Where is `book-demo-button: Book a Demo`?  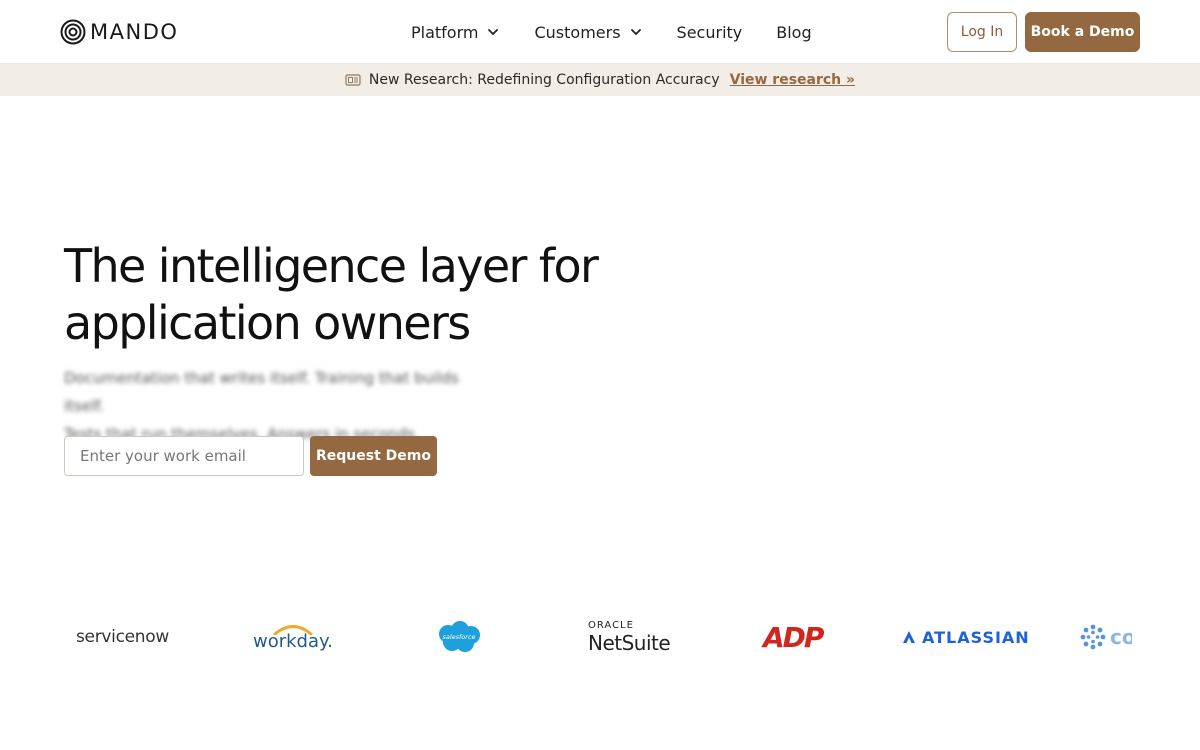
book-demo-button: Book a Demo is located at coordinates (1082, 32).